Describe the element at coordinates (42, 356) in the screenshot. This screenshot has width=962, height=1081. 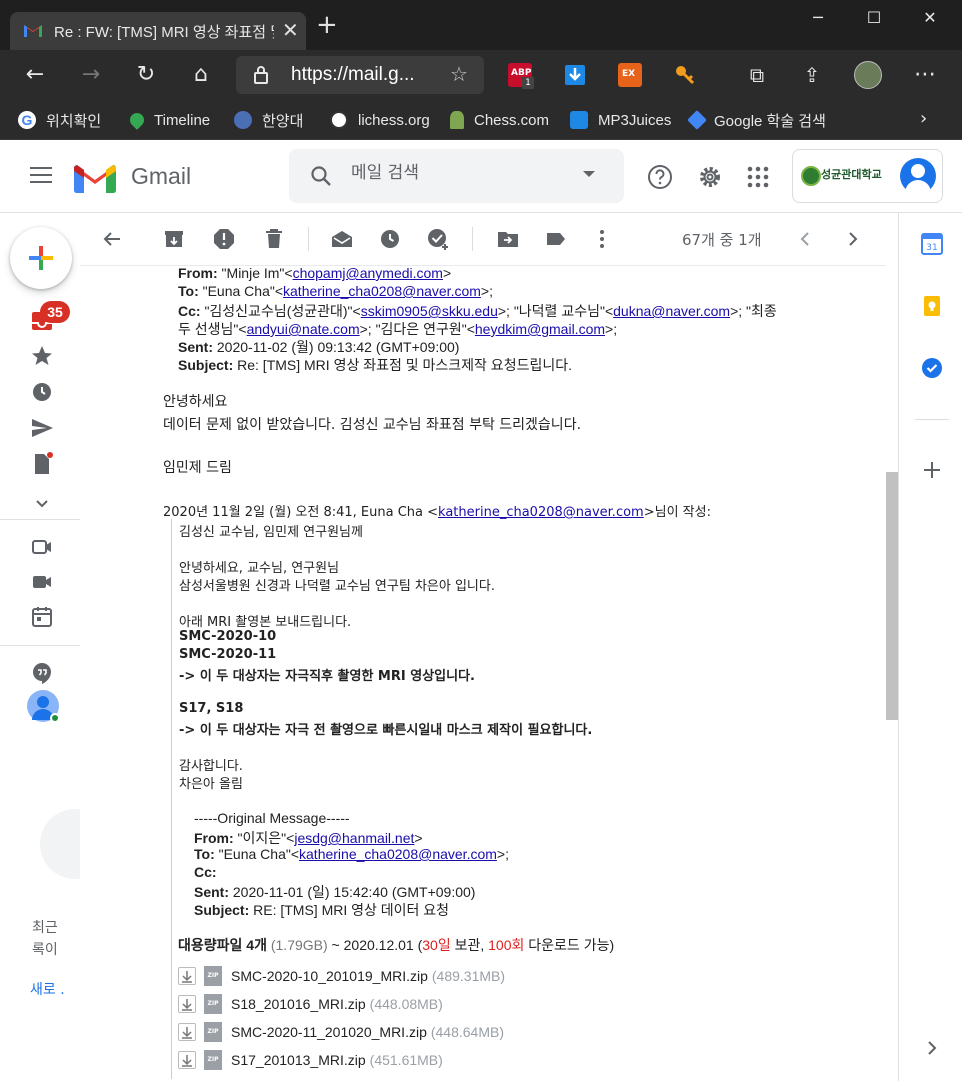
I see `starred-icon` at that location.